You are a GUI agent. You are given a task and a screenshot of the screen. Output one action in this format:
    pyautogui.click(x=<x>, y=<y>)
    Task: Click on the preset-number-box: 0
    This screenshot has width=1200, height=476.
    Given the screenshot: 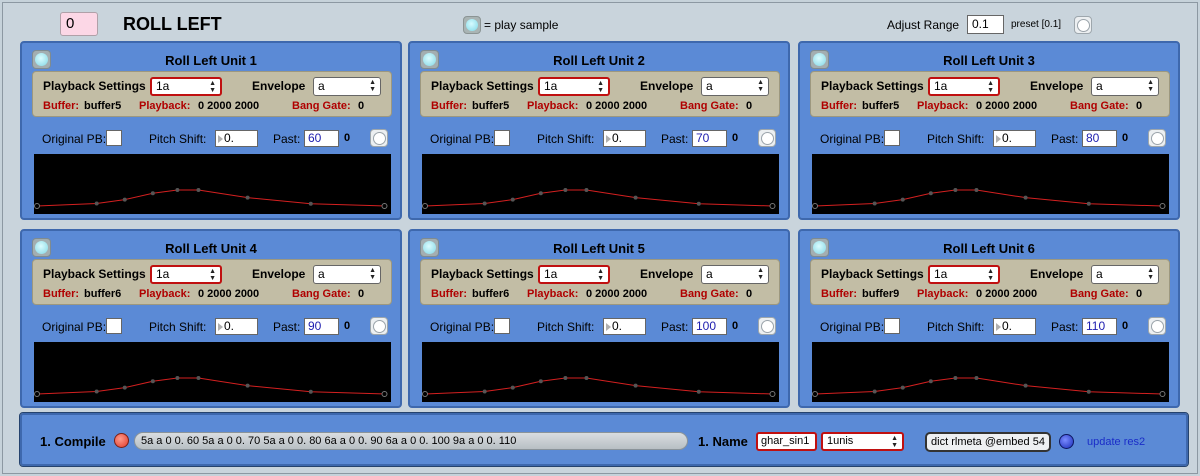 What is the action you would take?
    pyautogui.click(x=79, y=24)
    